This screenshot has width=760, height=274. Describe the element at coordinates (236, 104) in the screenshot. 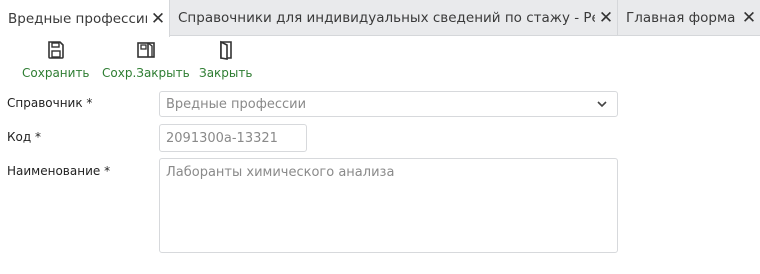

I see `reference-value: Вредные профессии` at that location.